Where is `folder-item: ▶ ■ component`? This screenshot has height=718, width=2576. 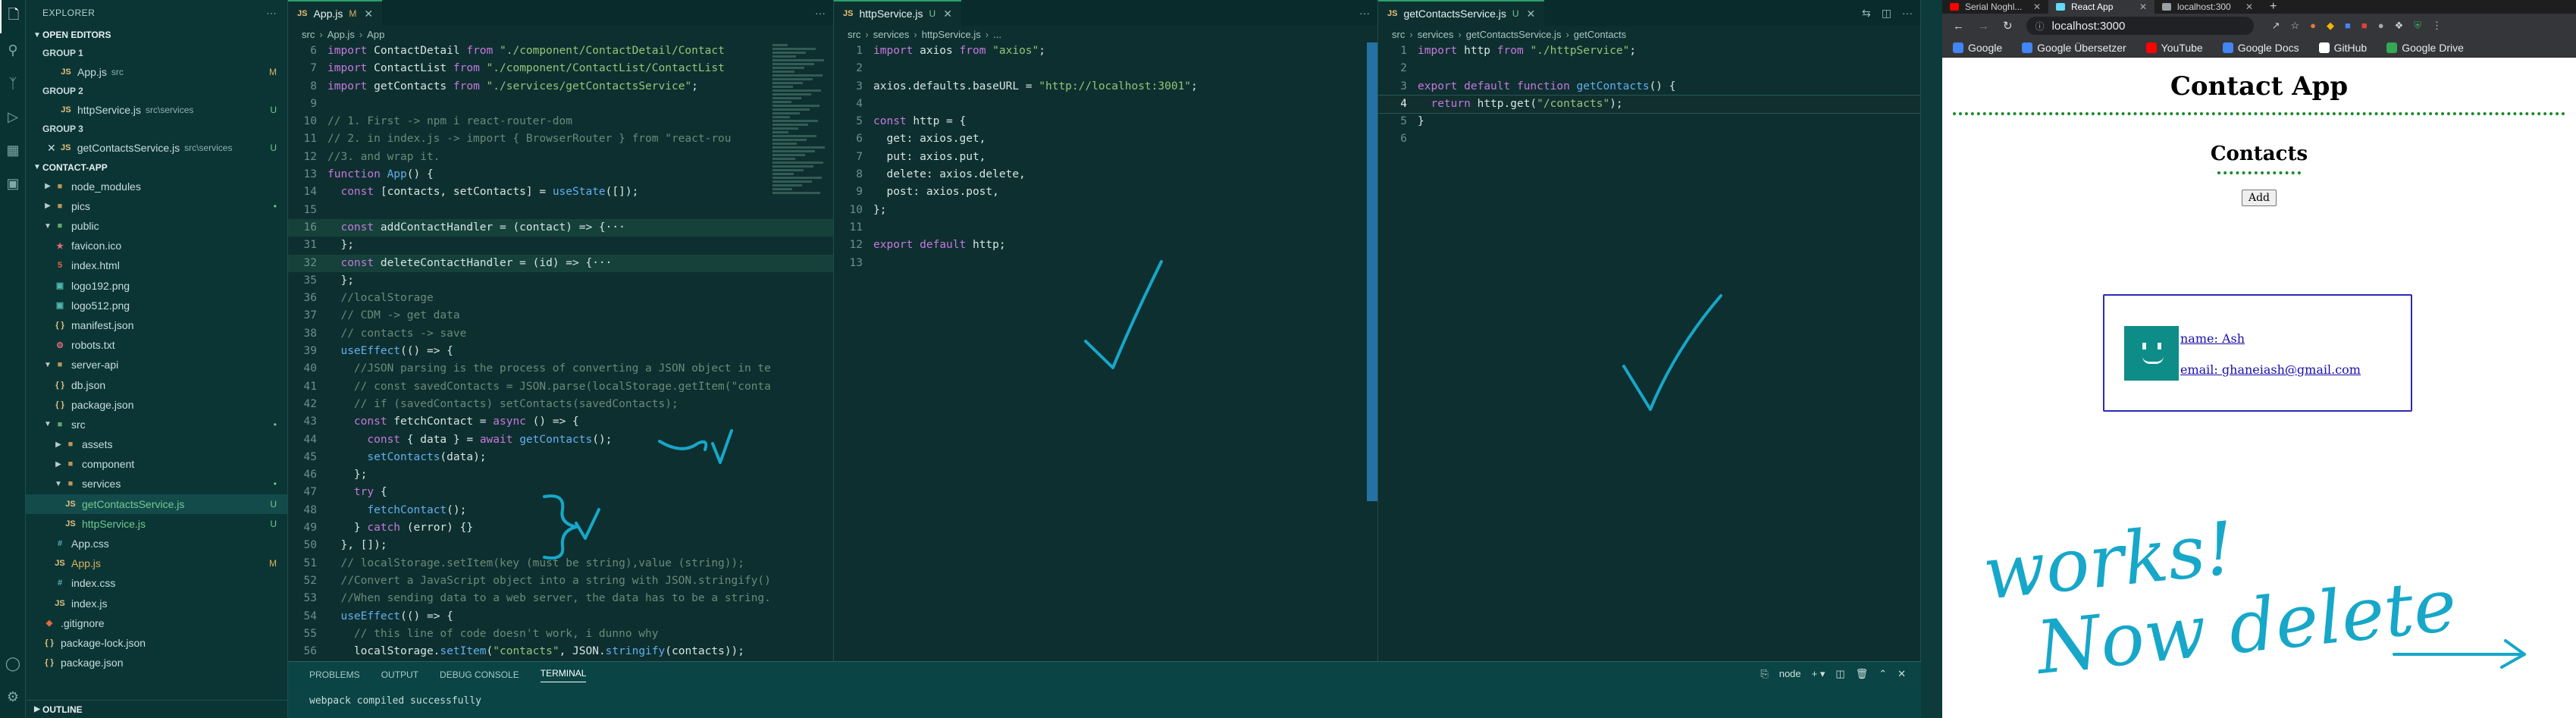
folder-item: ▶ ■ component is located at coordinates (156, 464).